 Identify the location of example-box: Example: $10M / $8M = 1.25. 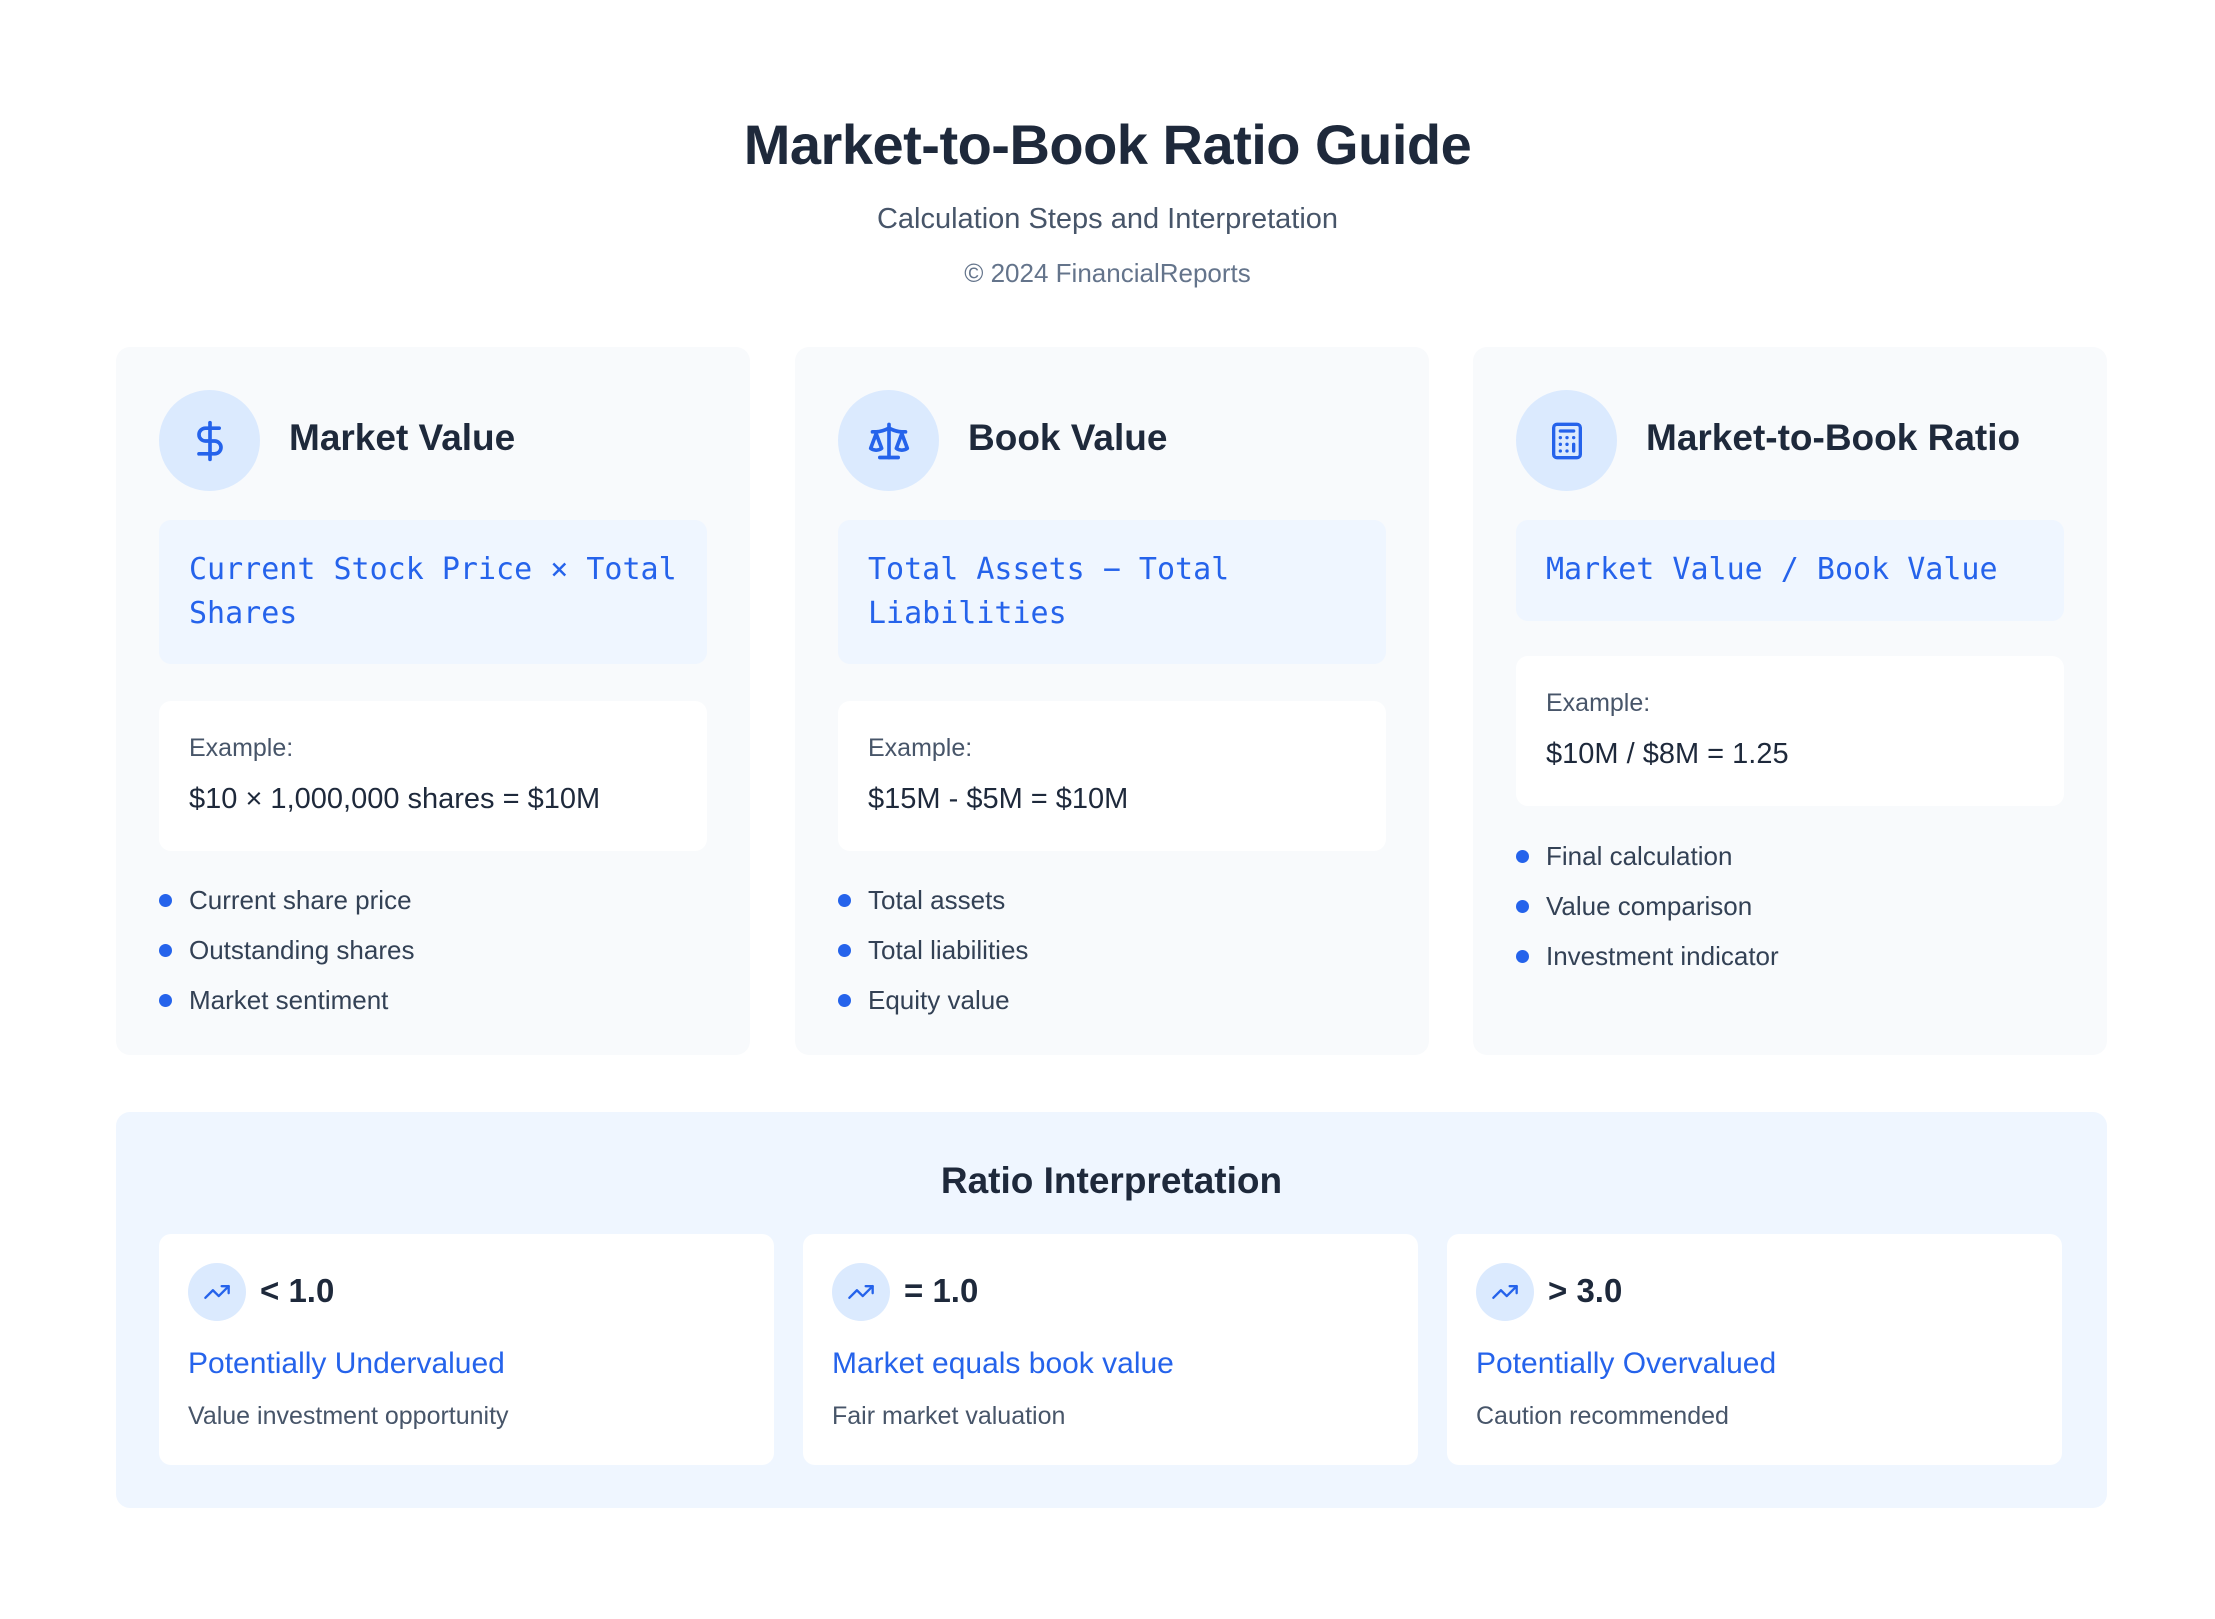
(1790, 731).